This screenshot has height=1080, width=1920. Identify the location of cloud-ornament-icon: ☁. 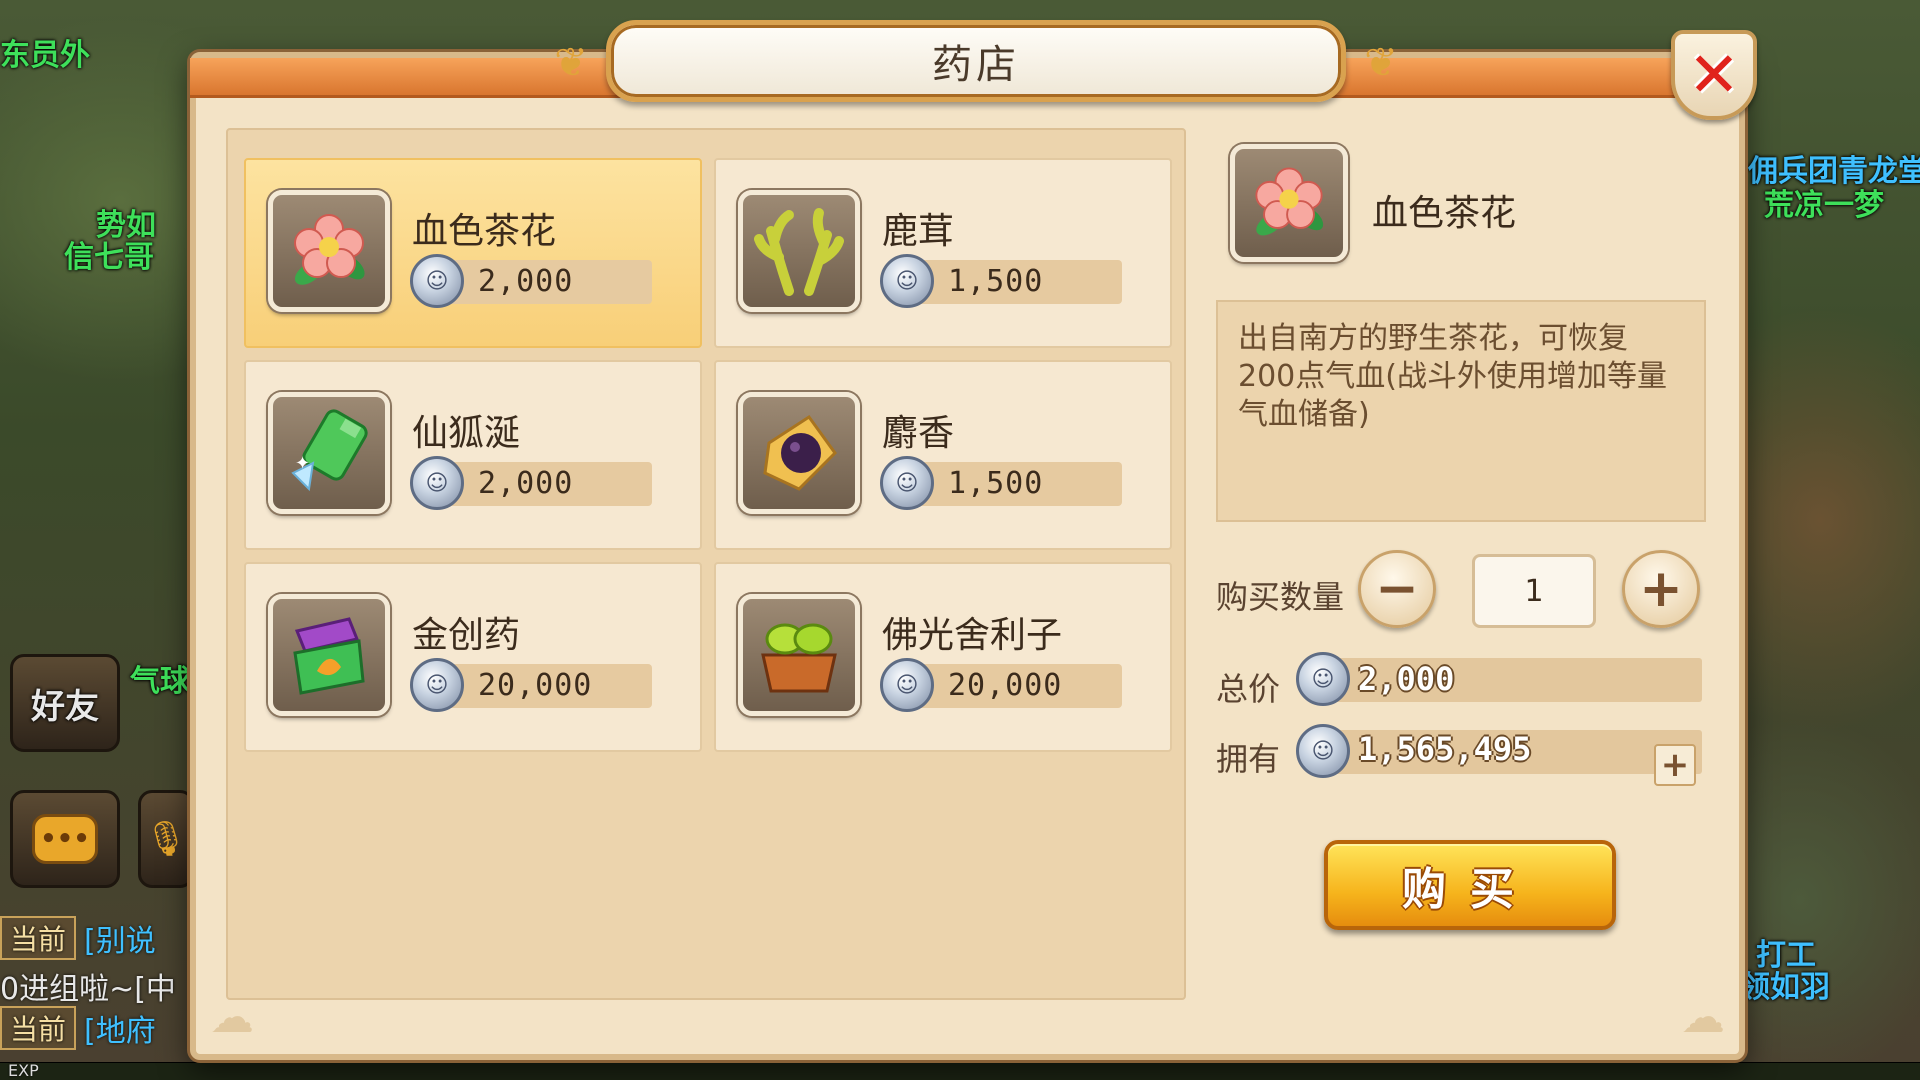
(1703, 1017).